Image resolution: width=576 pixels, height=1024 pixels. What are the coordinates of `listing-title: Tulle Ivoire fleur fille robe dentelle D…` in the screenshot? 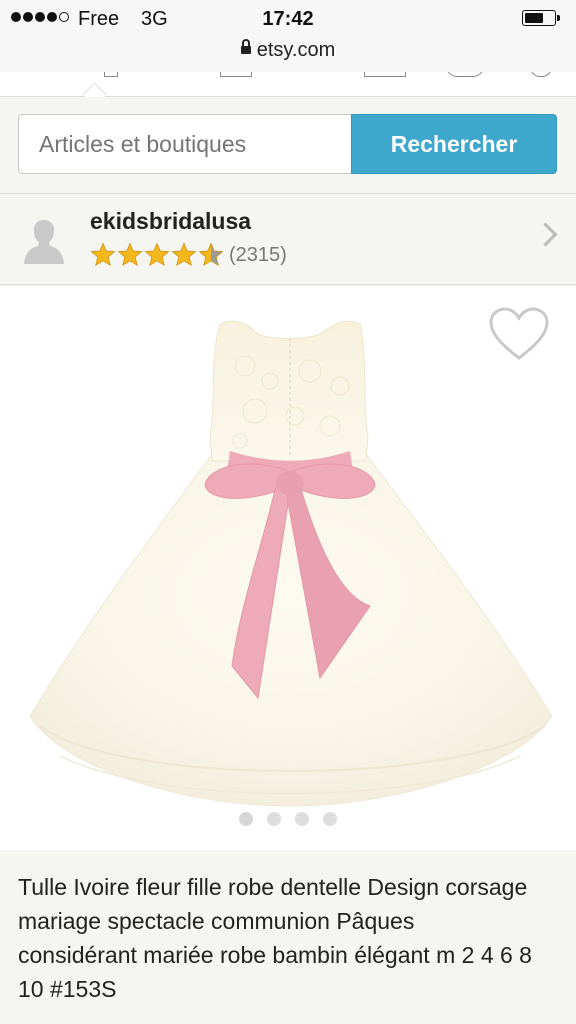 It's located at (275, 938).